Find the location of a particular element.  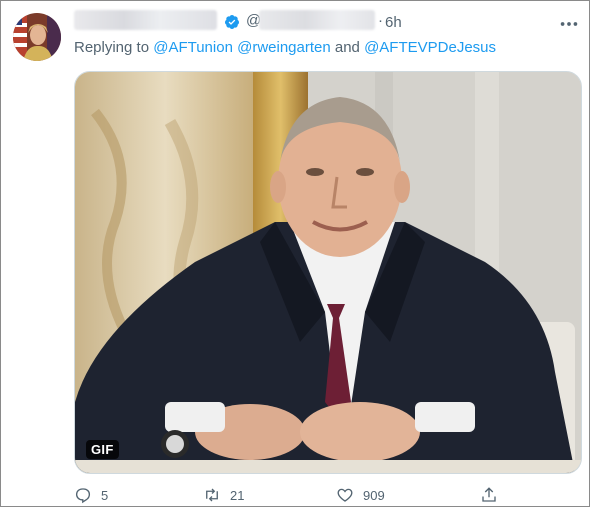

reply-count: 5 is located at coordinates (105, 495).